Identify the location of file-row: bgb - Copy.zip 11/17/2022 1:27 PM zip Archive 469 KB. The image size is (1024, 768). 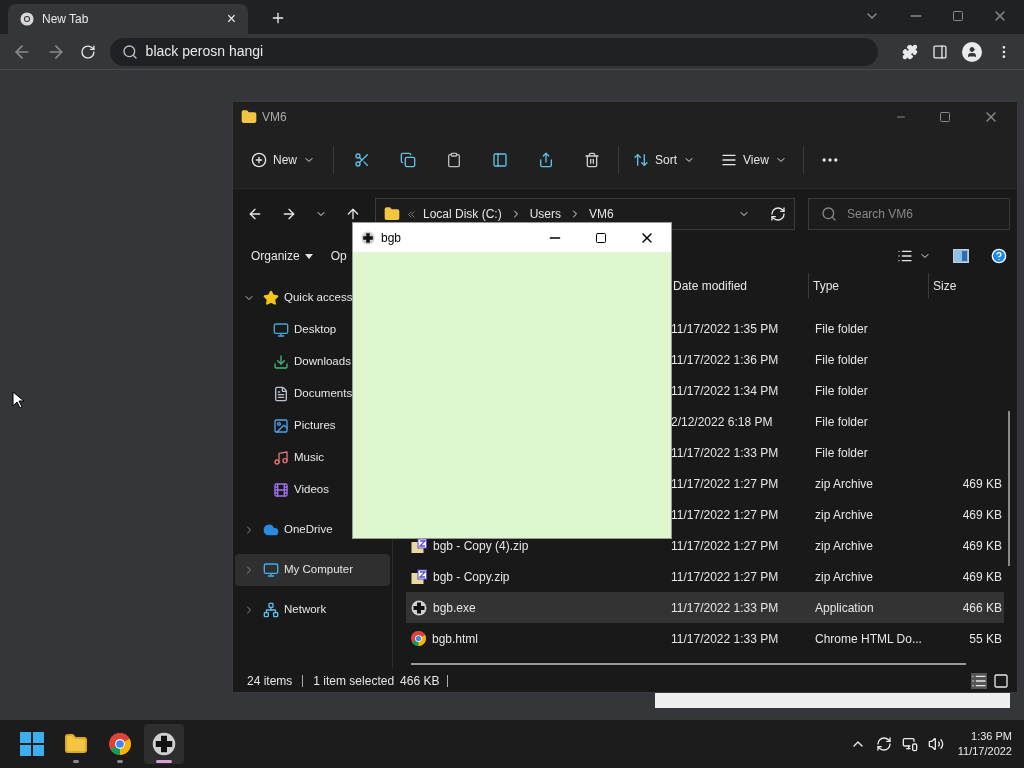
(705, 576).